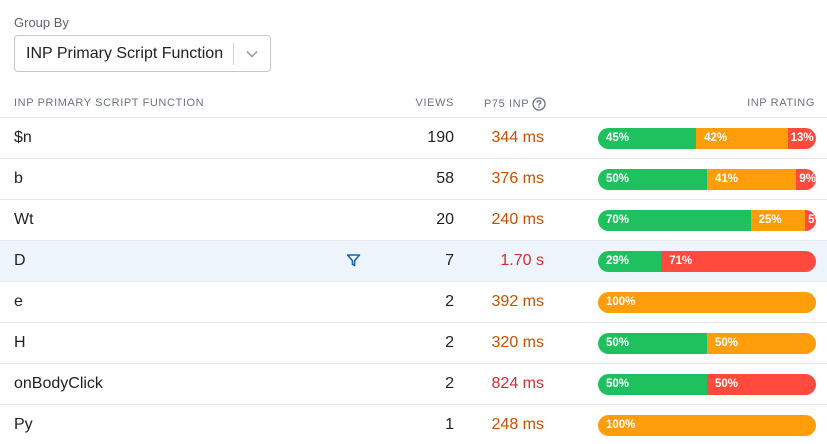  Describe the element at coordinates (810, 220) in the screenshot. I see `rating-segment-poor: 5%` at that location.